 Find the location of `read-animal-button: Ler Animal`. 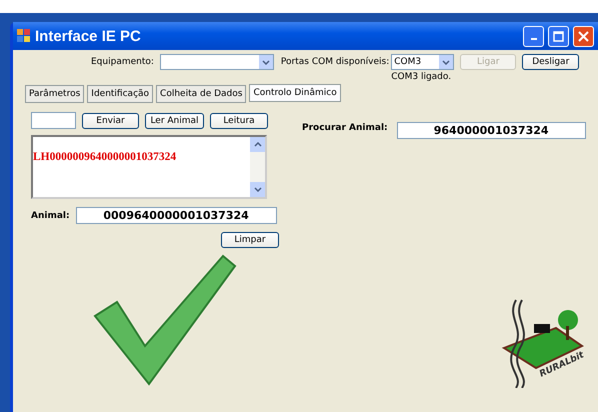

read-animal-button: Ler Animal is located at coordinates (174, 120).